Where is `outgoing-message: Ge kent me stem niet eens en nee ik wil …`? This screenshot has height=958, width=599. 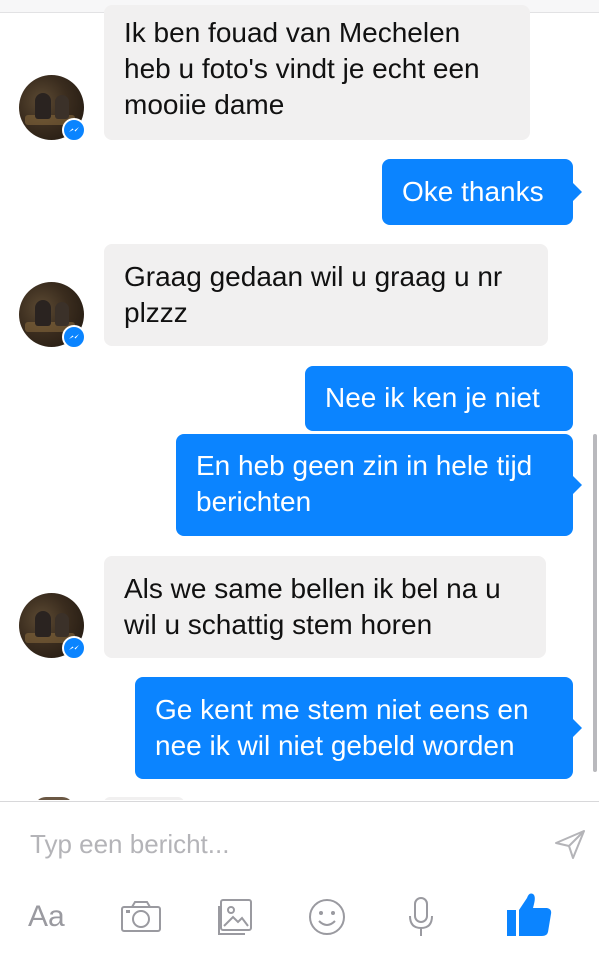 outgoing-message: Ge kent me stem niet eens en nee ik wil … is located at coordinates (358, 728).